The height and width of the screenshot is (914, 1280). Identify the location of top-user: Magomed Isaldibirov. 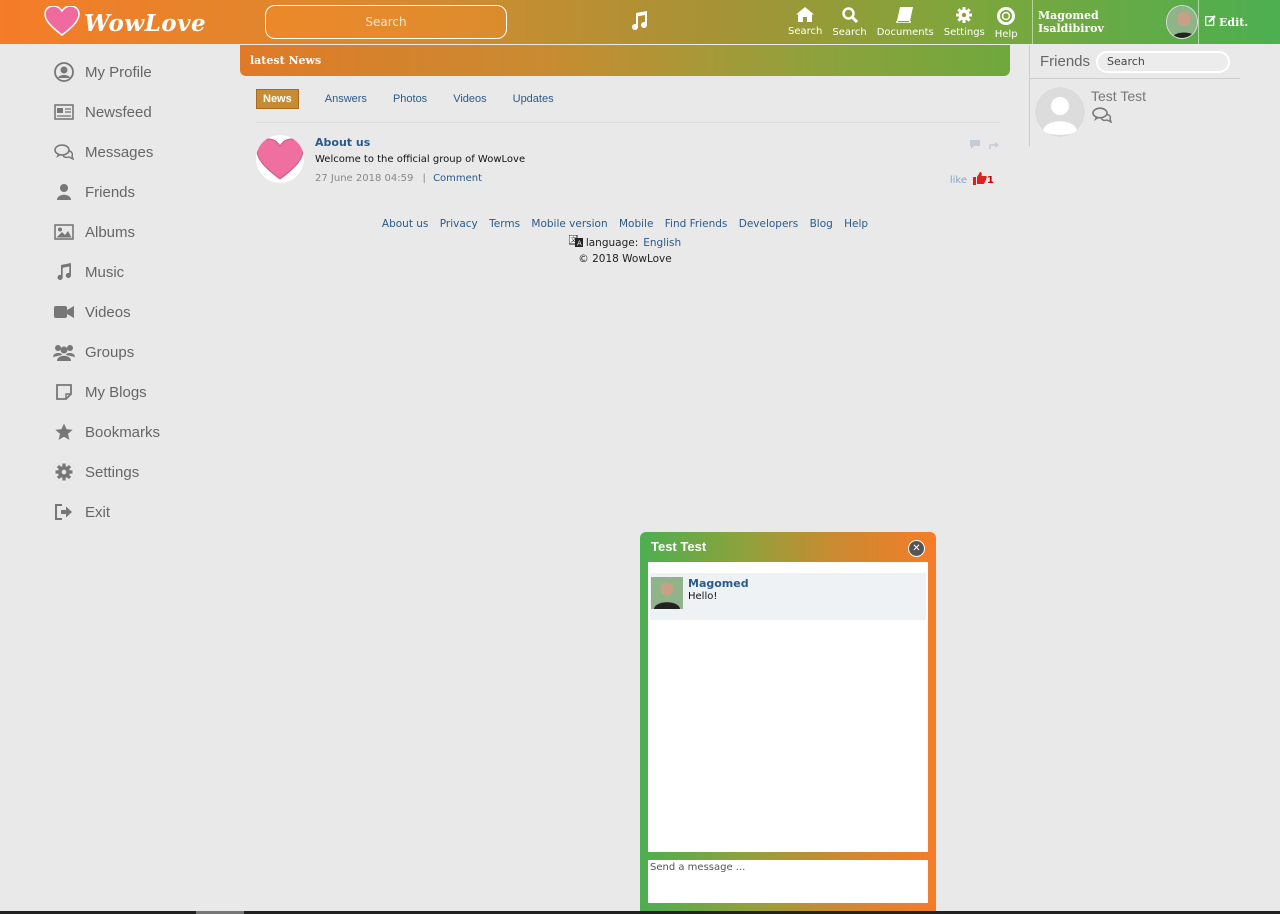
(1115, 22).